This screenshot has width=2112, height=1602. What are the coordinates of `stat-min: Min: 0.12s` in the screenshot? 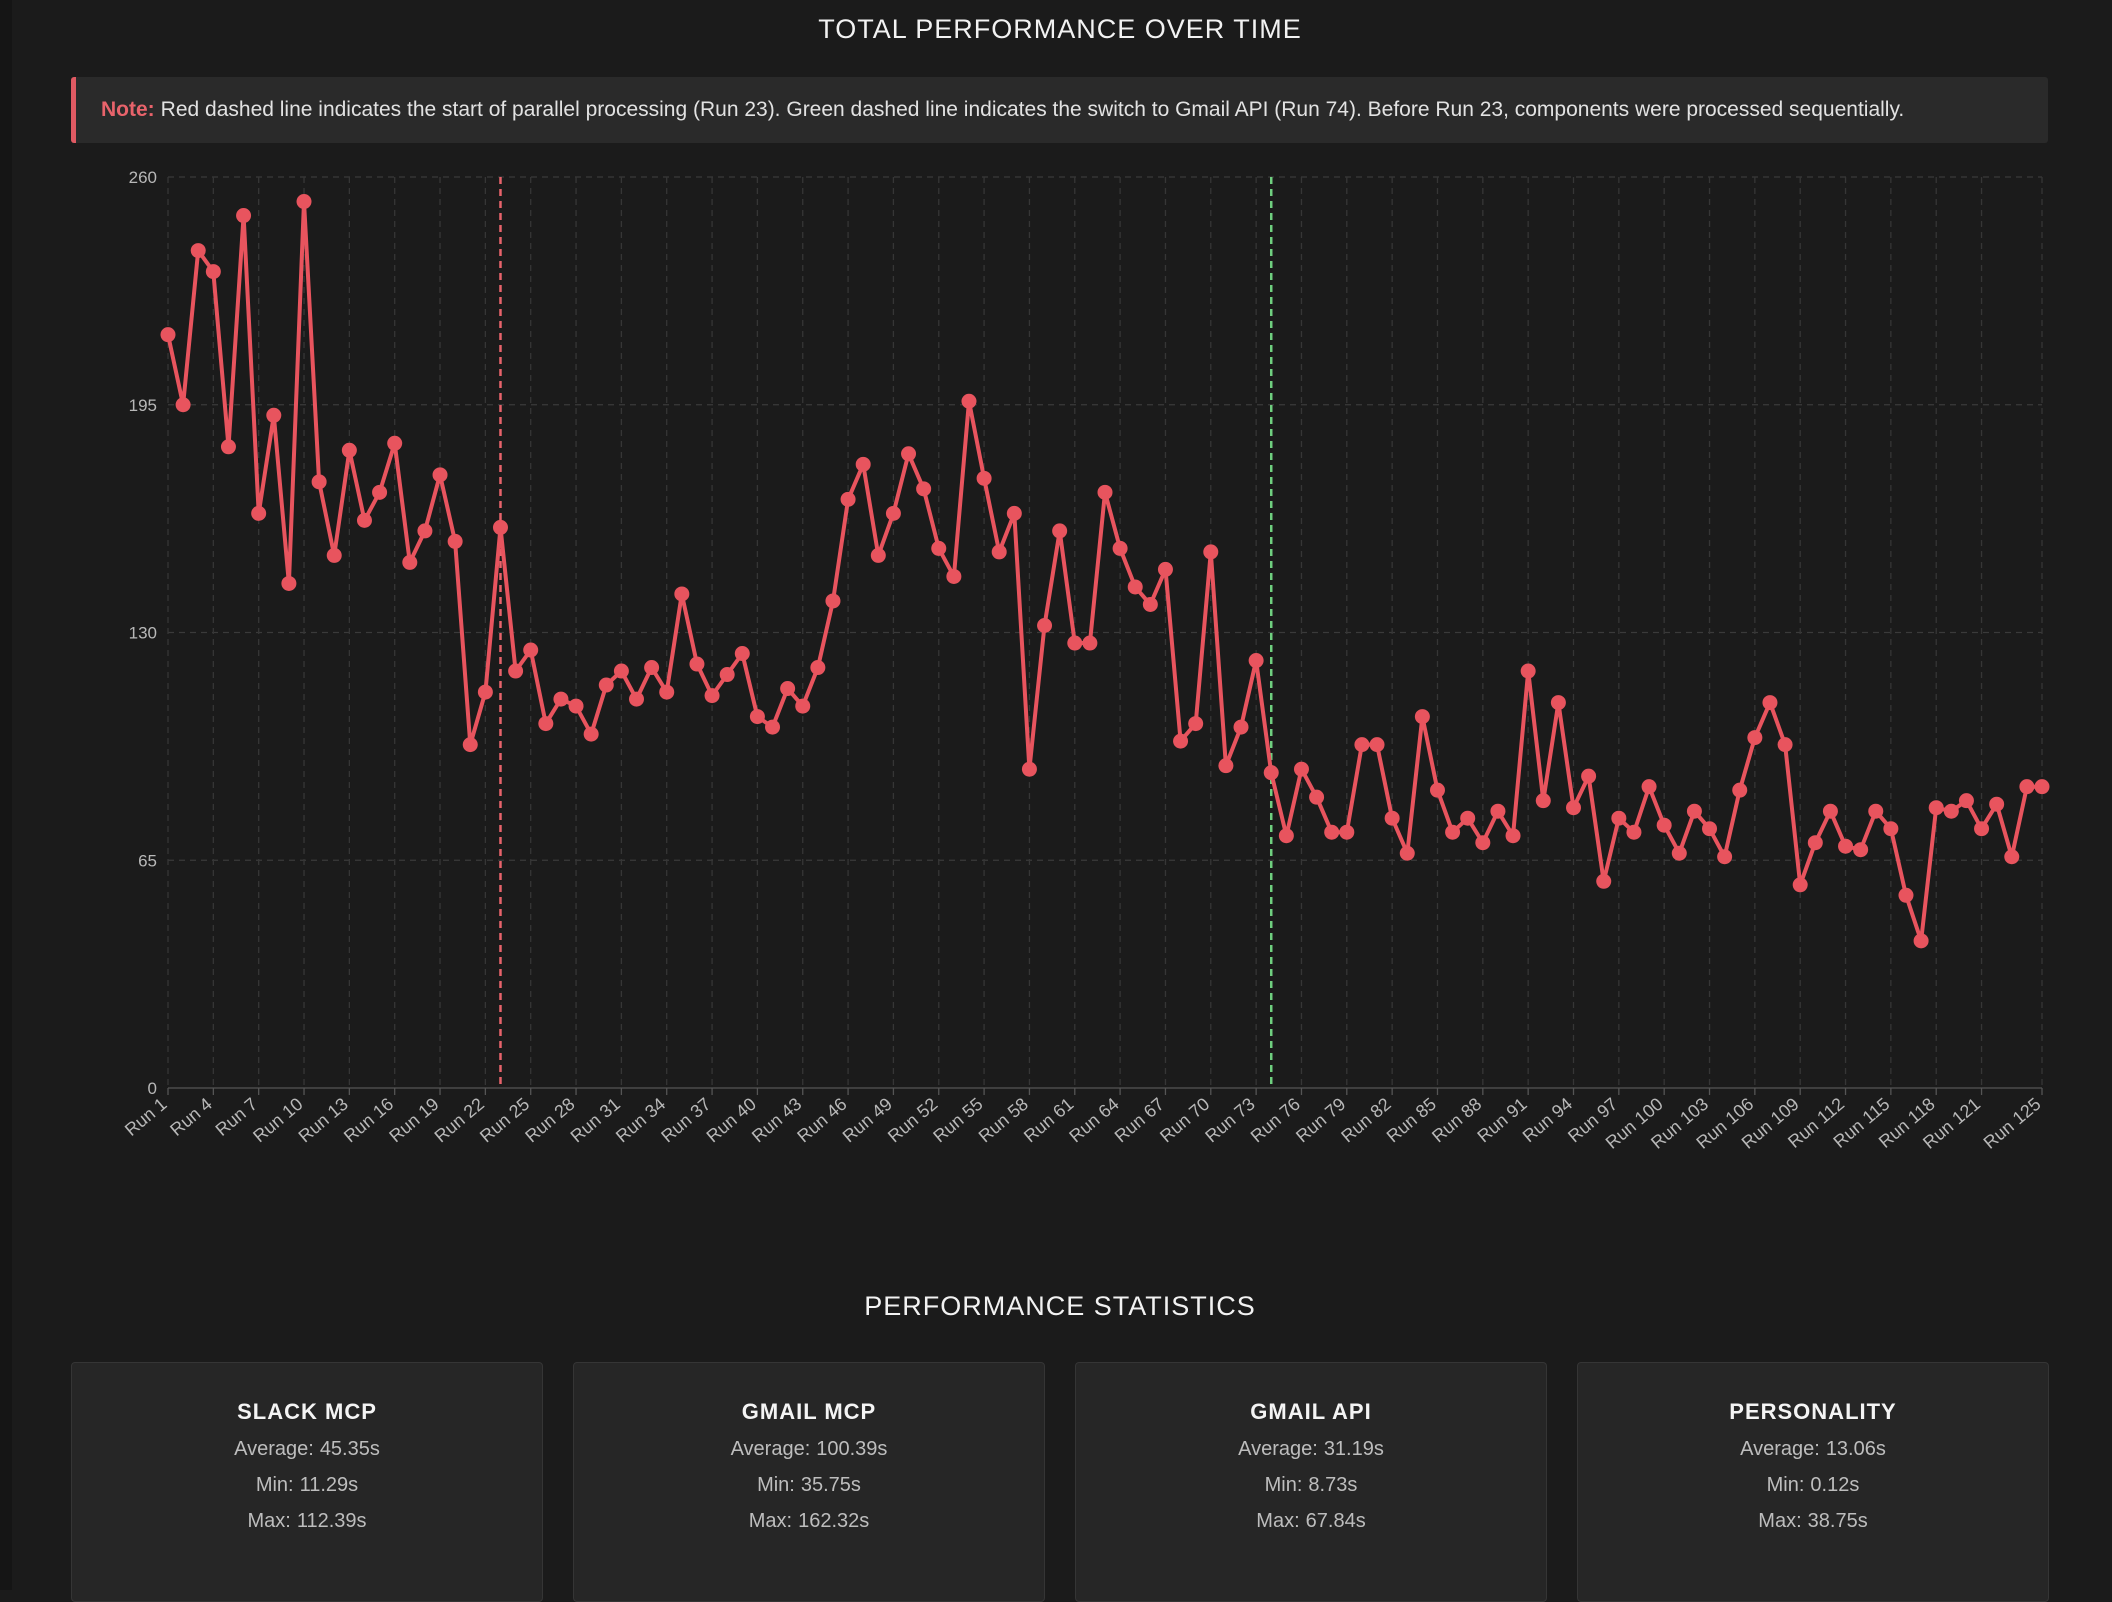 It's located at (1813, 1485).